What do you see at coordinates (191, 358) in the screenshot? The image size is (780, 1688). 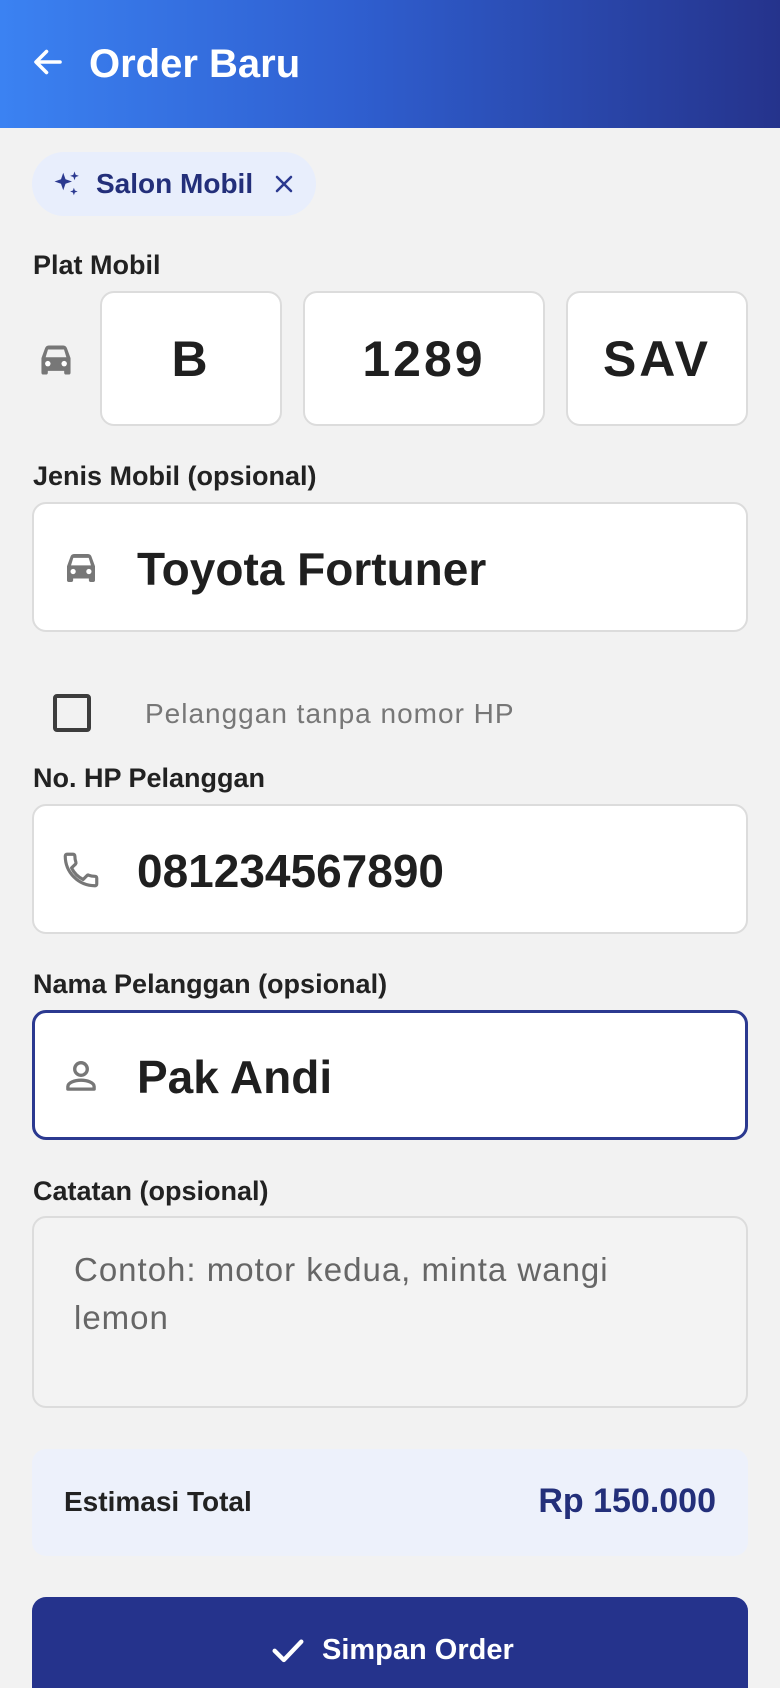 I see `plate-region-input: B` at bounding box center [191, 358].